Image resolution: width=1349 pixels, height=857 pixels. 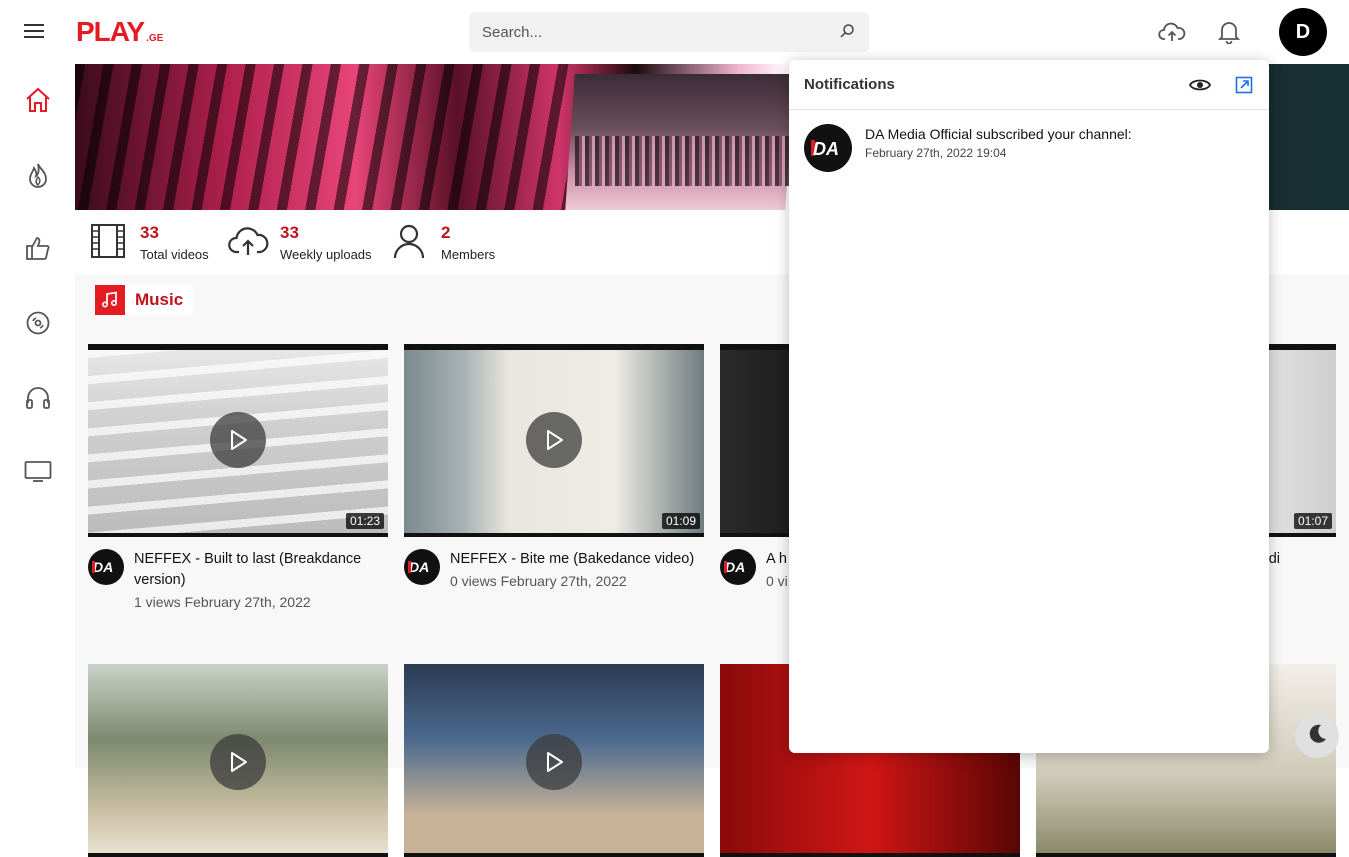 What do you see at coordinates (110, 300) in the screenshot?
I see `music-note-icon` at bounding box center [110, 300].